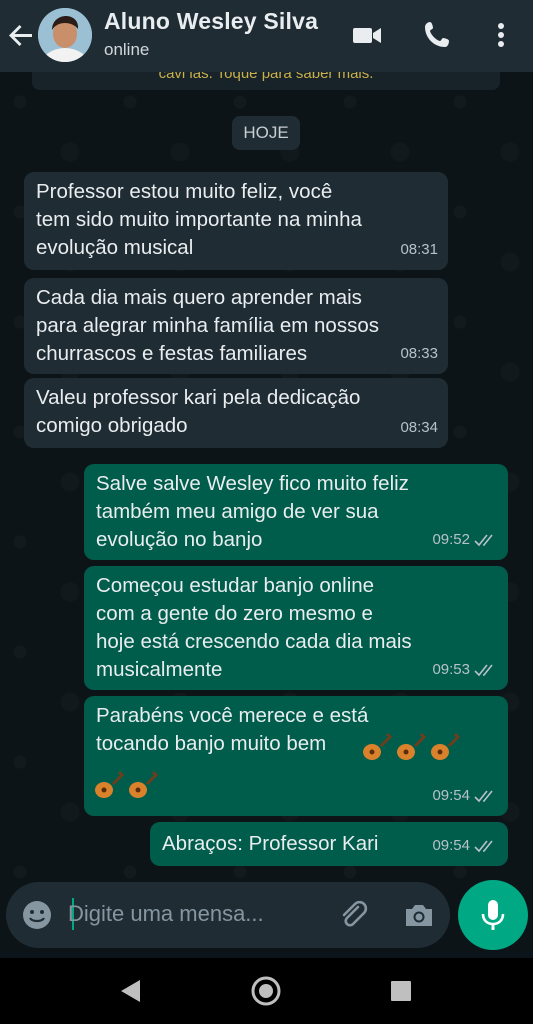 Image resolution: width=533 pixels, height=1024 pixels. I want to click on system-navbar, so click(266, 991).